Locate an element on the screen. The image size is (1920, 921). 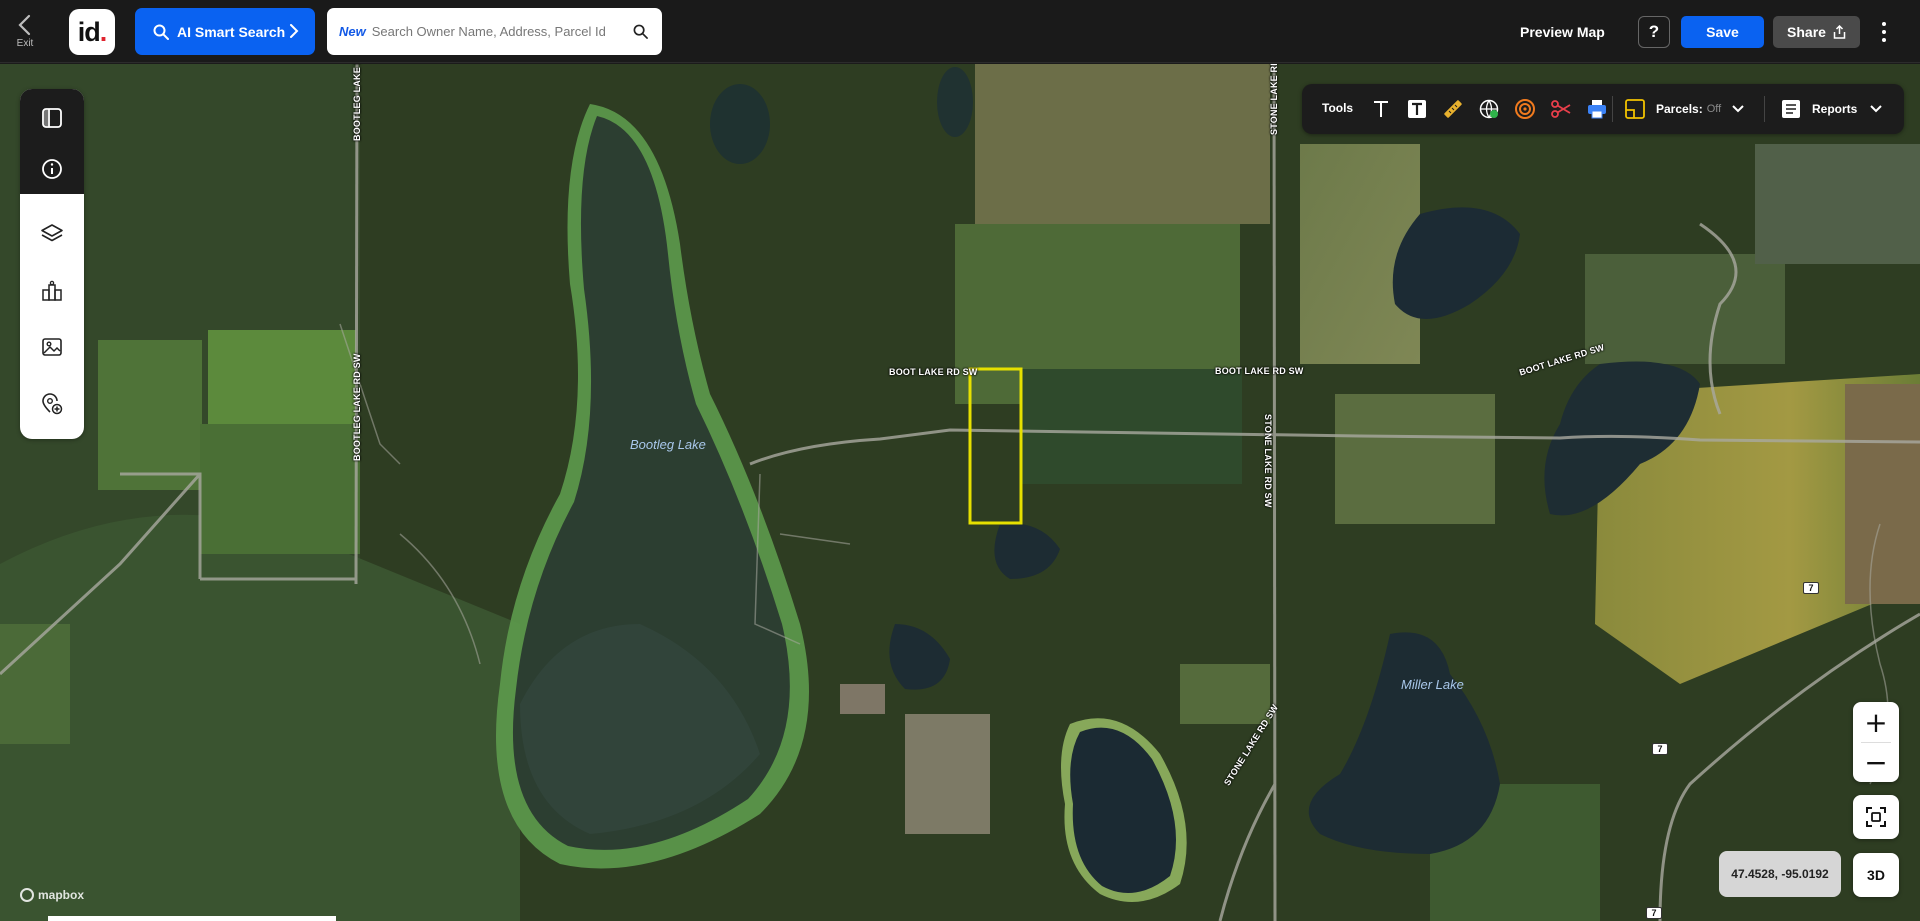
globe-tool is located at coordinates (1489, 109).